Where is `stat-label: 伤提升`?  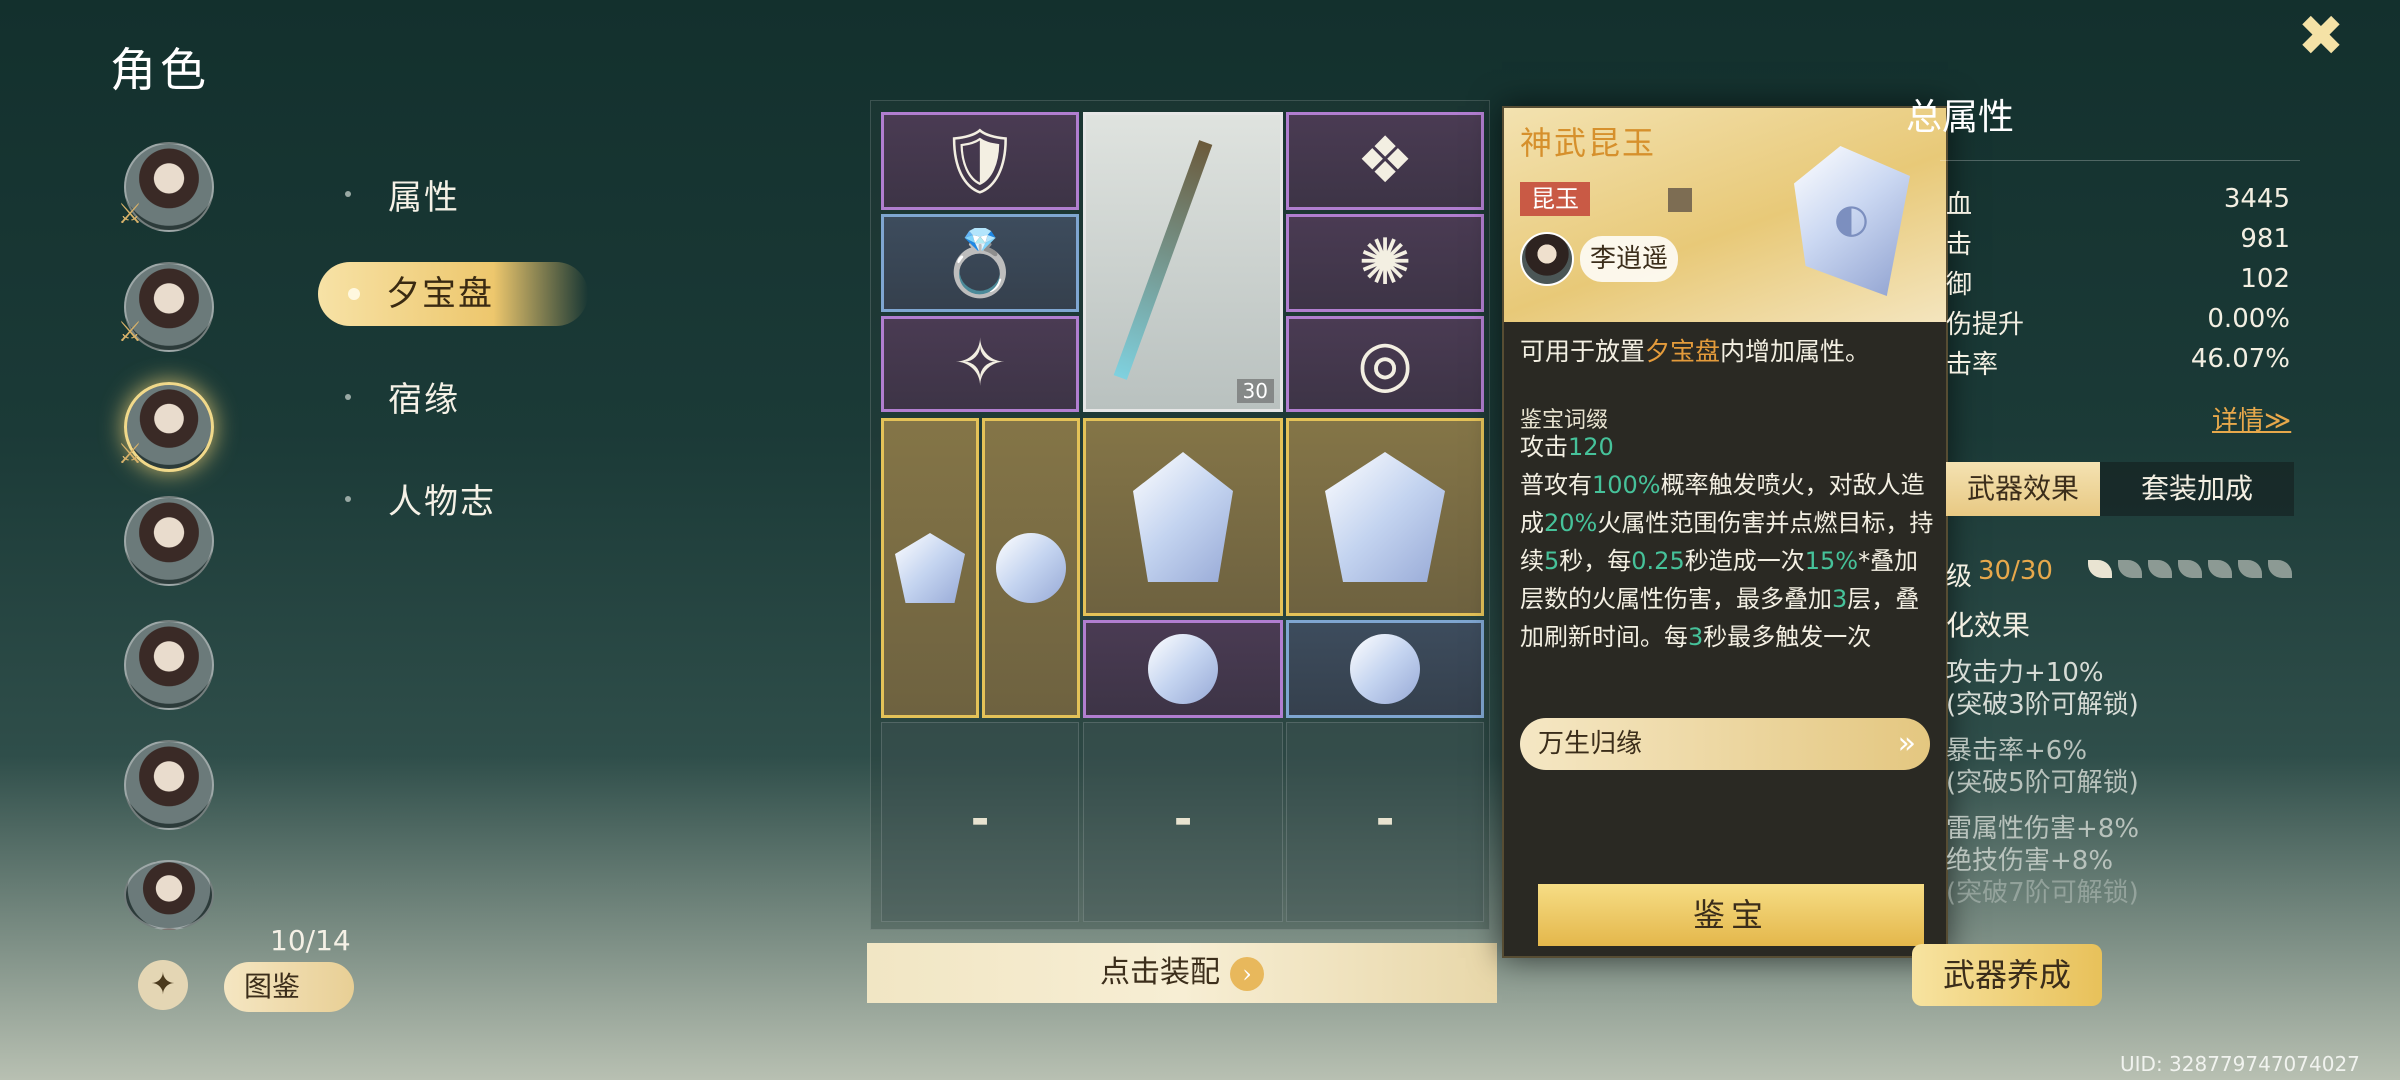 stat-label: 伤提升 is located at coordinates (1985, 325).